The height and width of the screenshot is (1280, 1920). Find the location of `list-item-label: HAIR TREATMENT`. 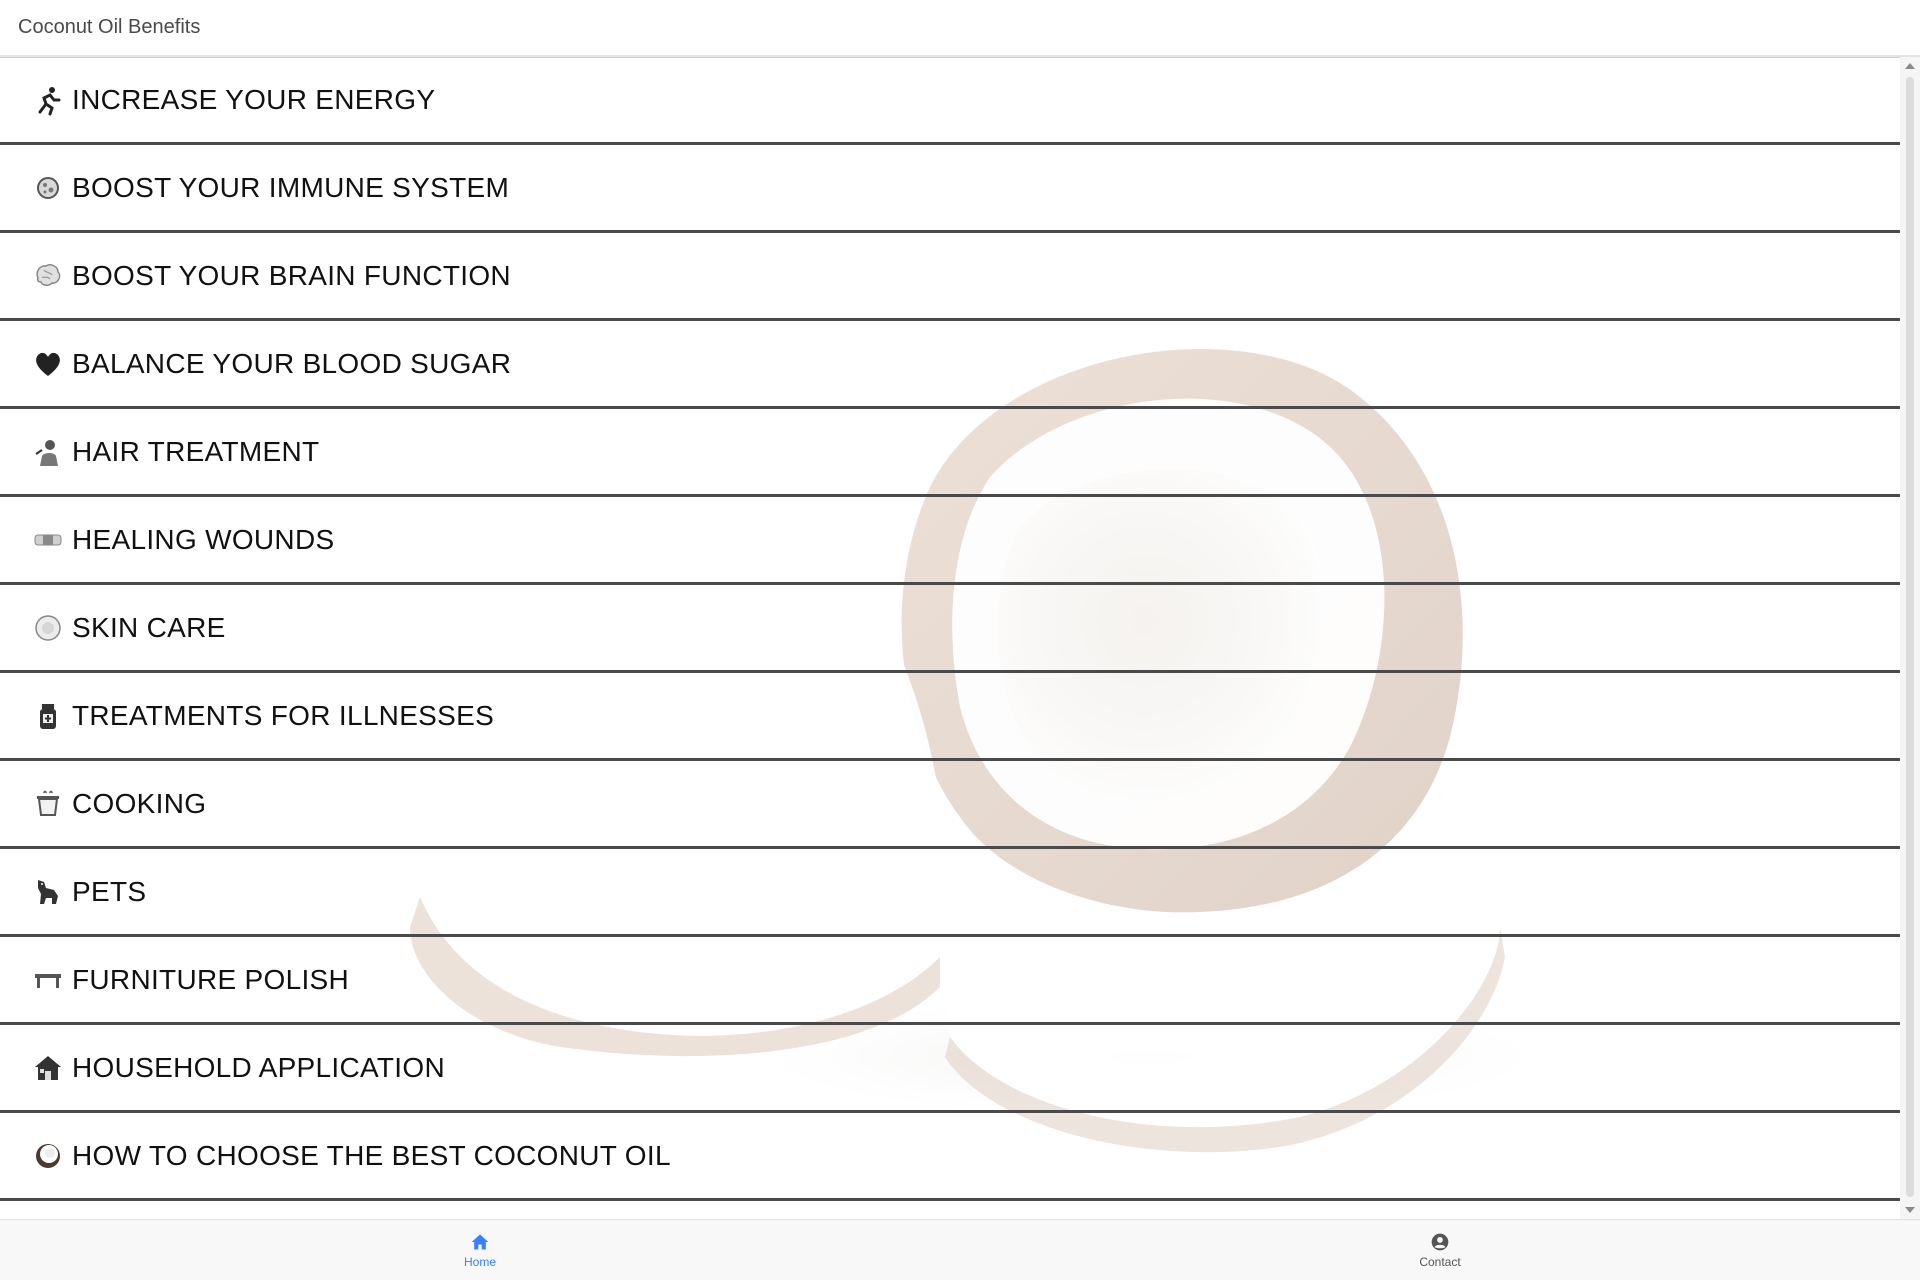

list-item-label: HAIR TREATMENT is located at coordinates (196, 451).